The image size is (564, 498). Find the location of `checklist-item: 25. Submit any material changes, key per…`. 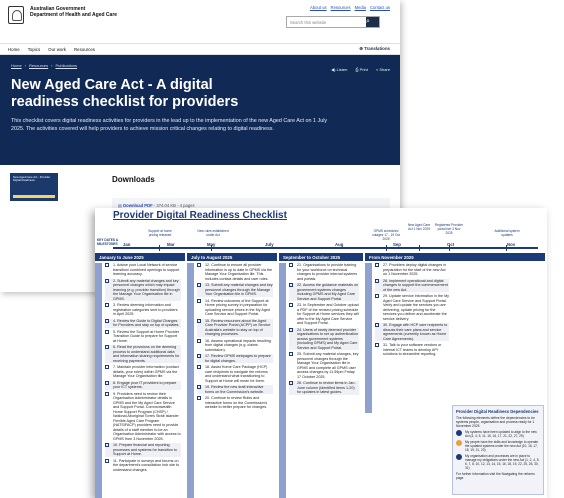

checklist-item: 25. Submit any material changes, key per… is located at coordinates (324, 365).